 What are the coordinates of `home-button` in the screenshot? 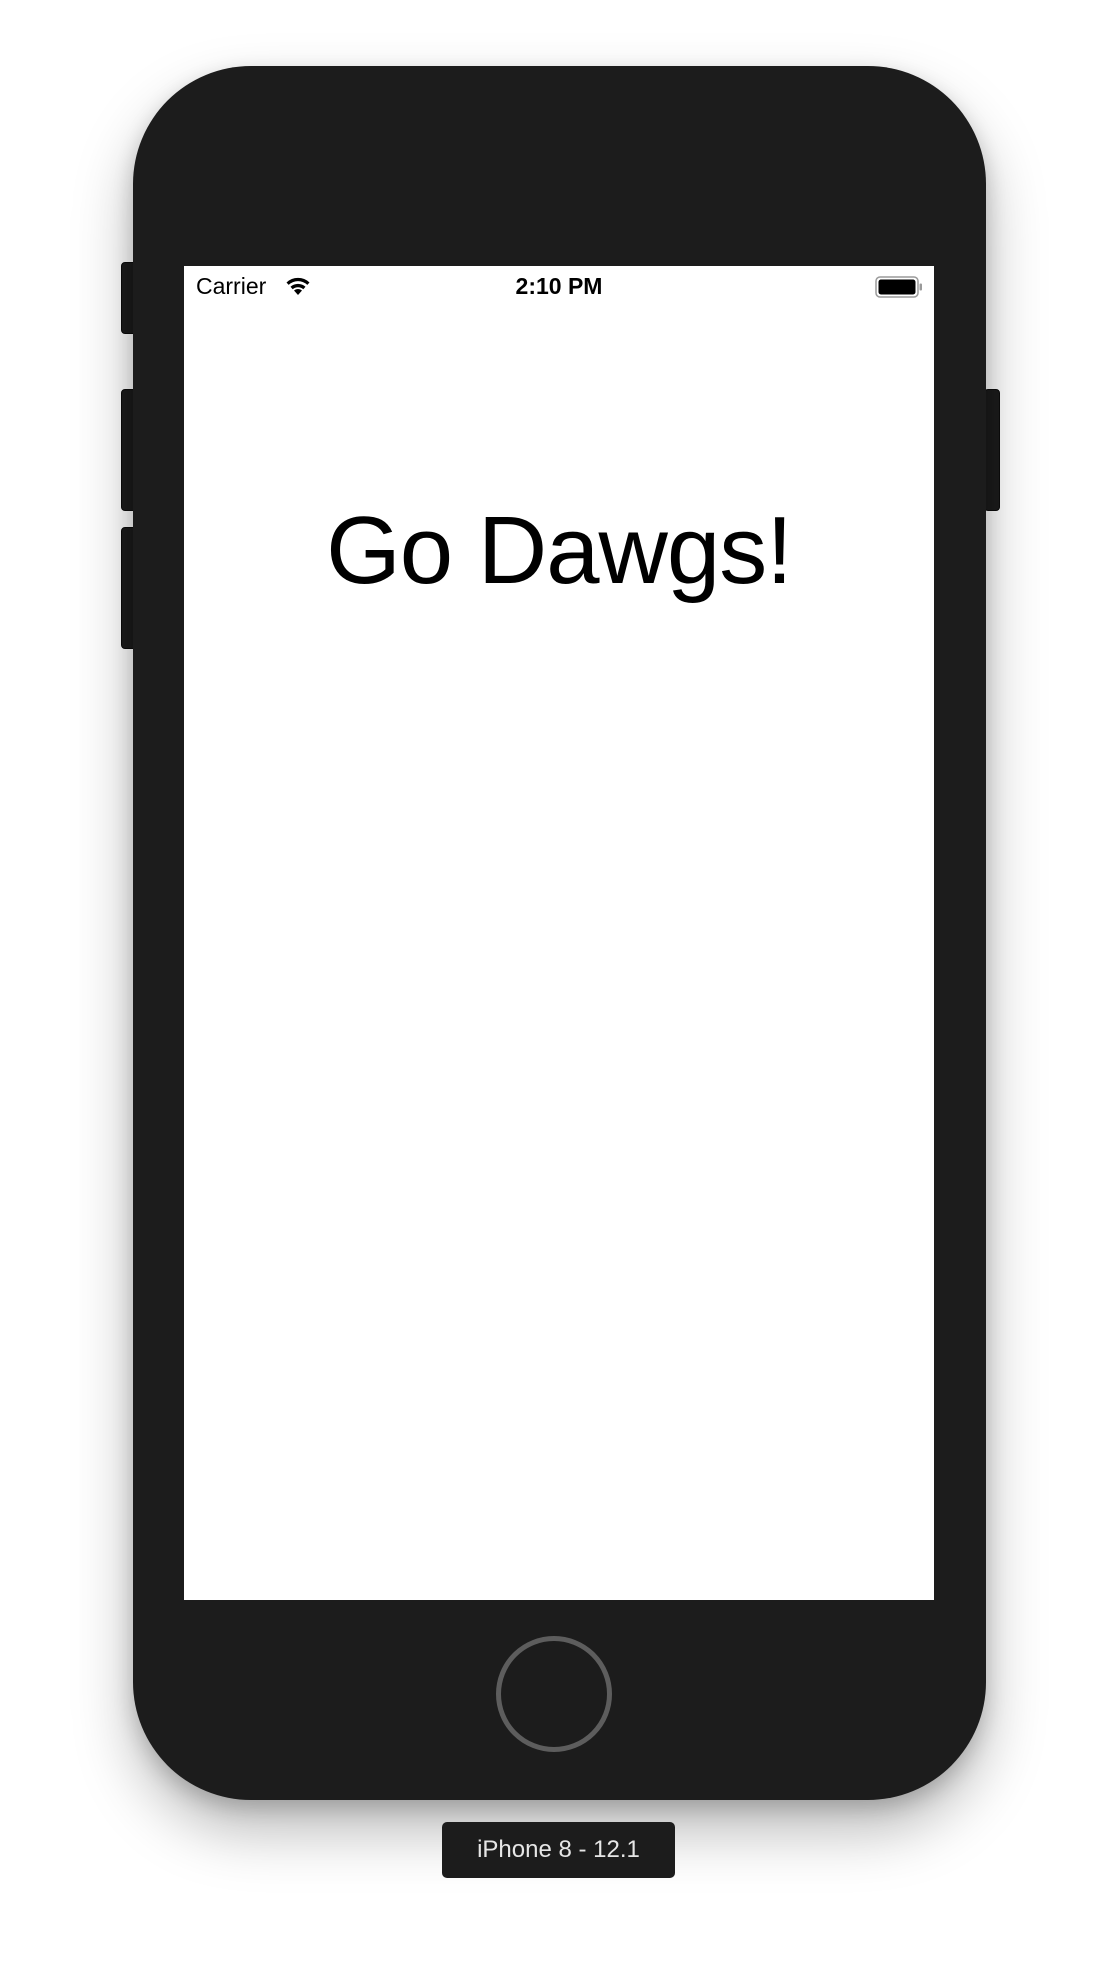 It's located at (554, 1694).